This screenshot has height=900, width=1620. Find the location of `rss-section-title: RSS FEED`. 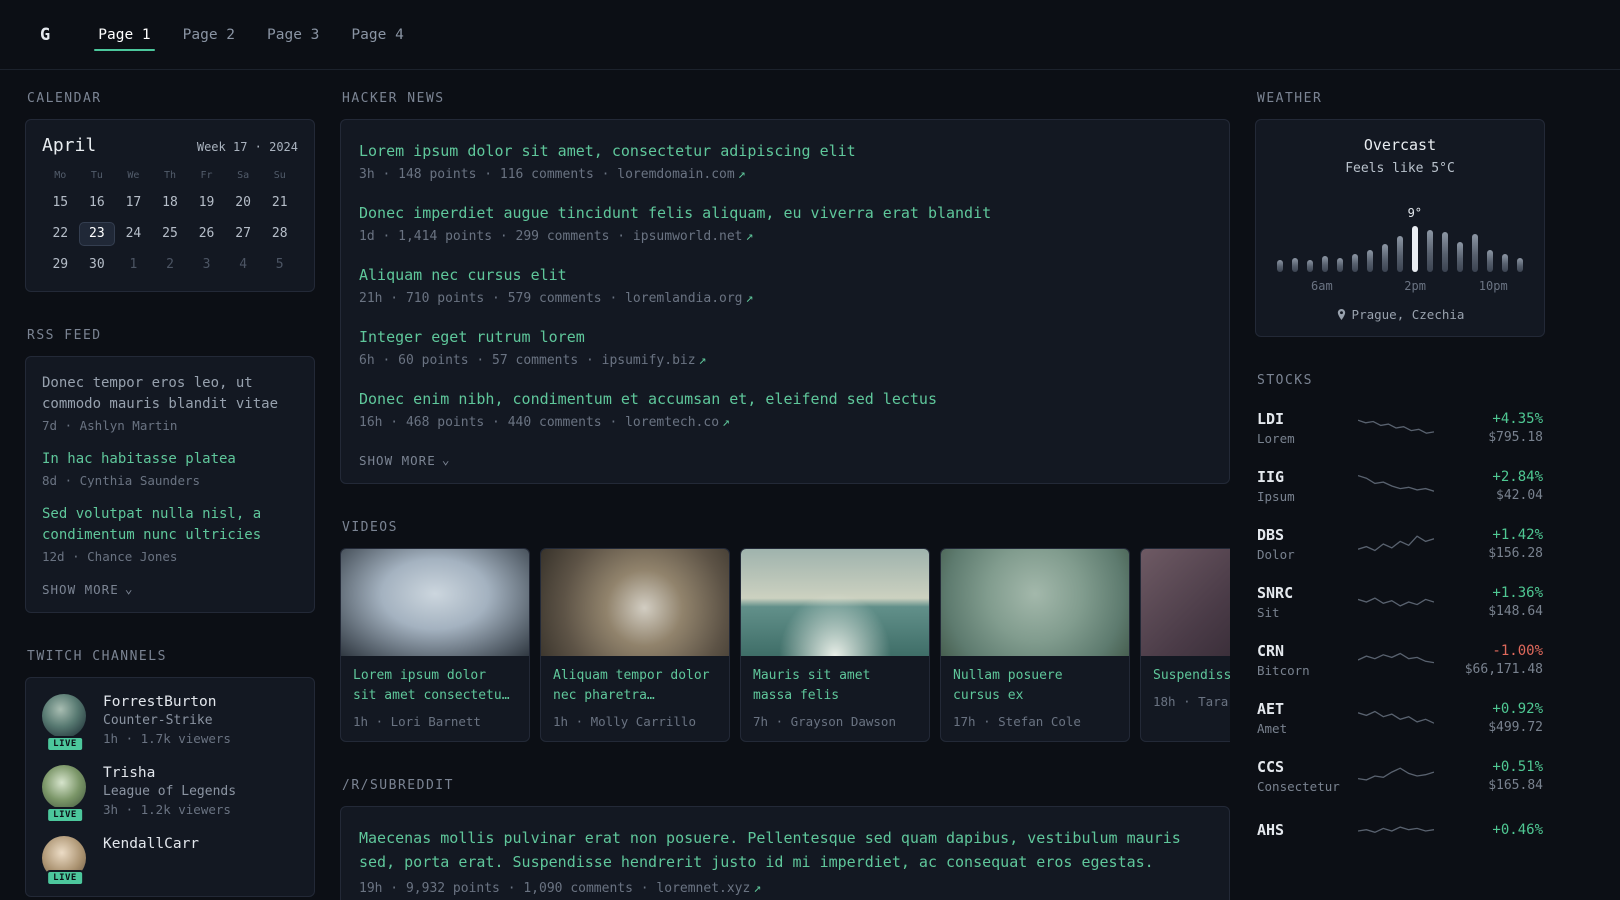

rss-section-title: RSS FEED is located at coordinates (64, 335).